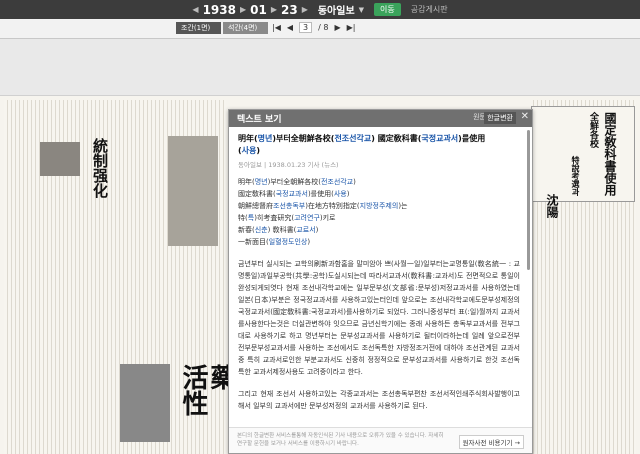 This screenshot has height=454, width=640. Describe the element at coordinates (291, 194) in the screenshot. I see `text: 국정교과서` at that location.